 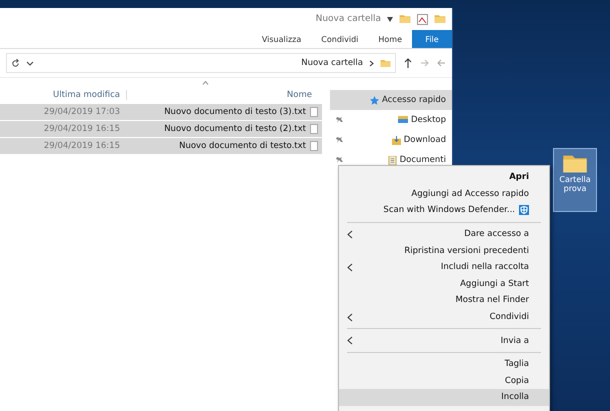 I want to click on file-name: Nuovo documento di testo.txt, so click(x=242, y=146).